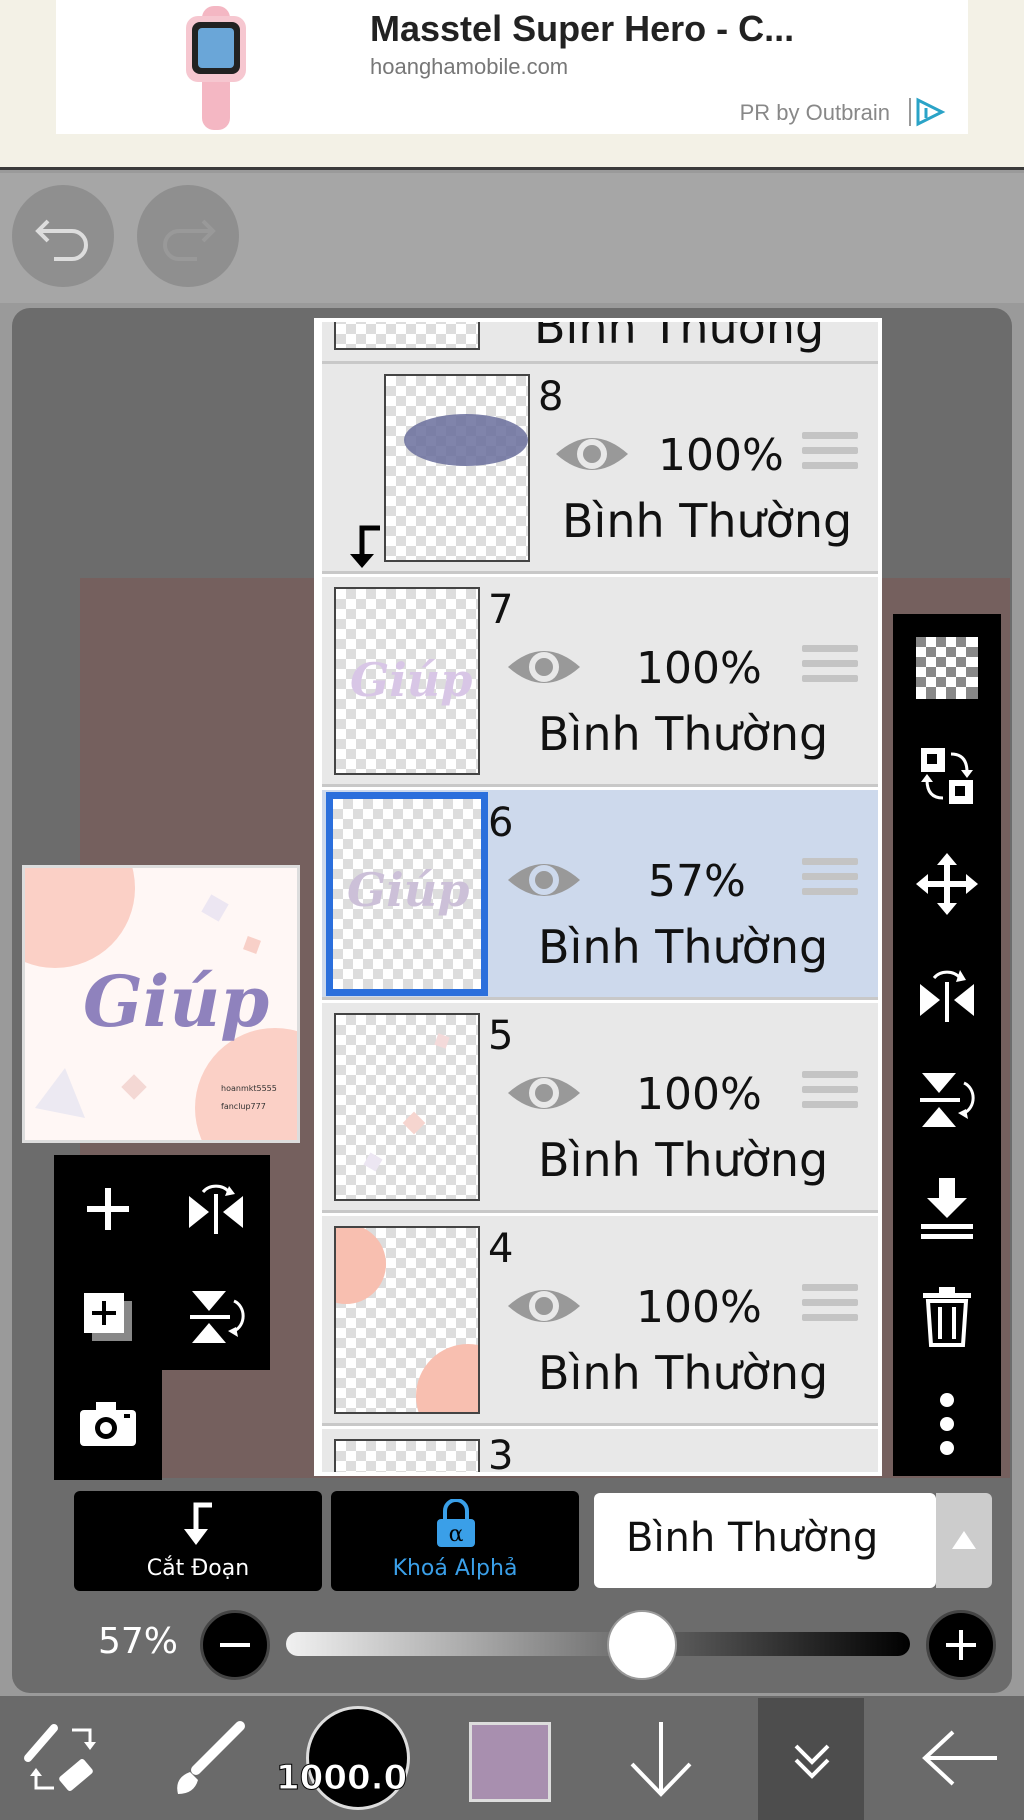 The width and height of the screenshot is (1024, 1820). What do you see at coordinates (189, 240) in the screenshot?
I see `redo-icon` at bounding box center [189, 240].